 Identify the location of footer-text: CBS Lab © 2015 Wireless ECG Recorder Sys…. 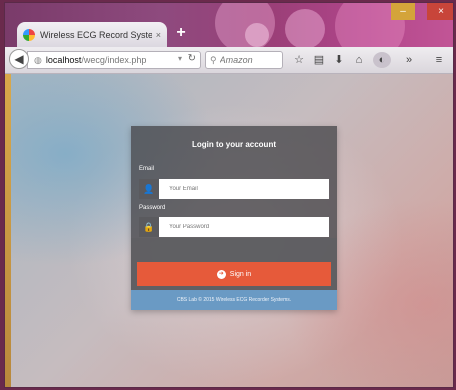
(234, 300).